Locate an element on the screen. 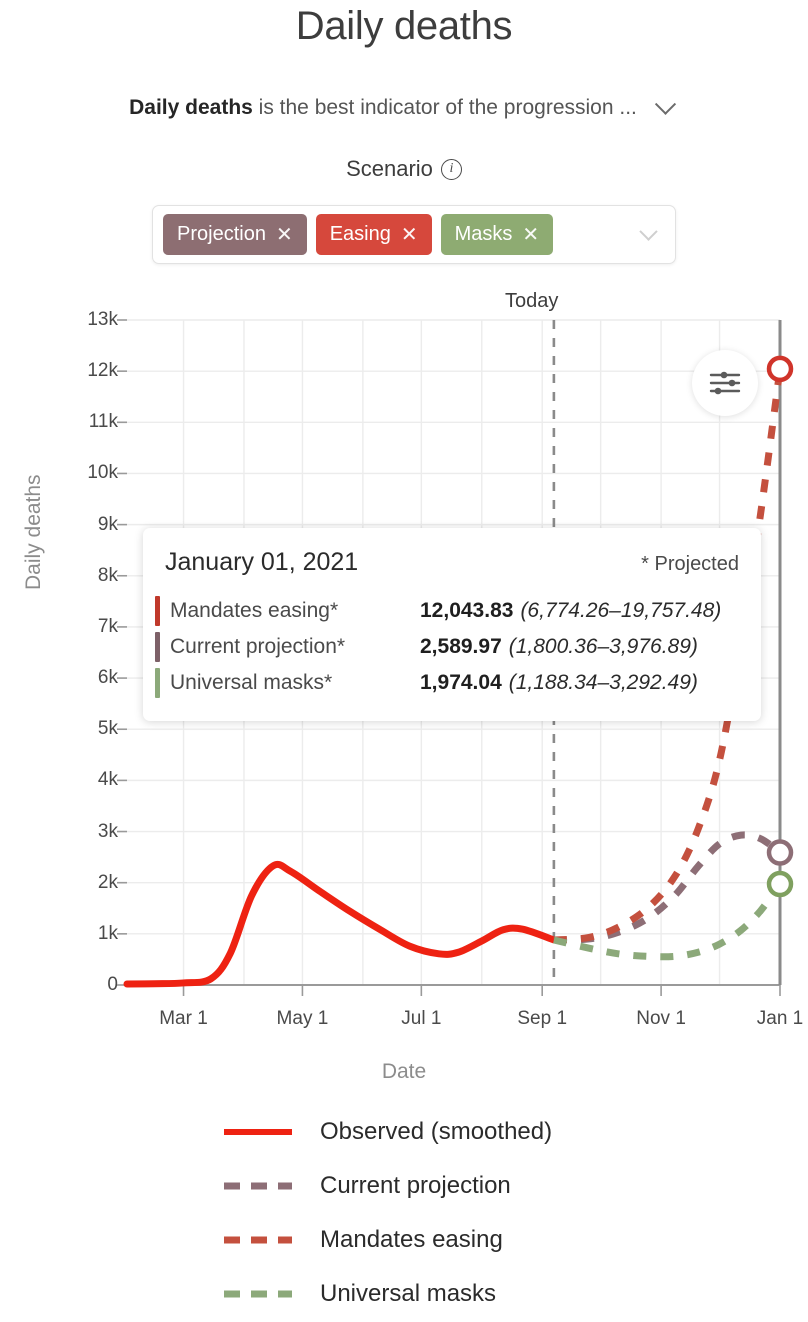 This screenshot has width=808, height=1322. legend-swatch-universal-masks is located at coordinates (258, 1294).